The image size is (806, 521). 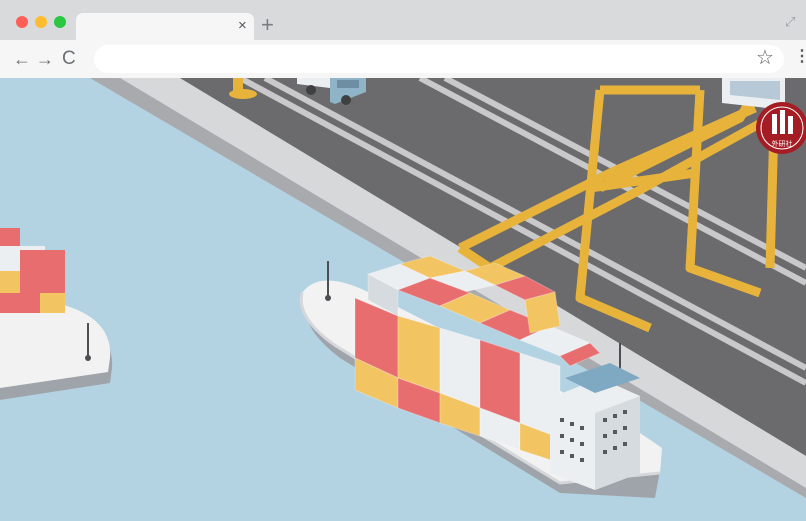 I want to click on browser-tab, so click(x=165, y=26).